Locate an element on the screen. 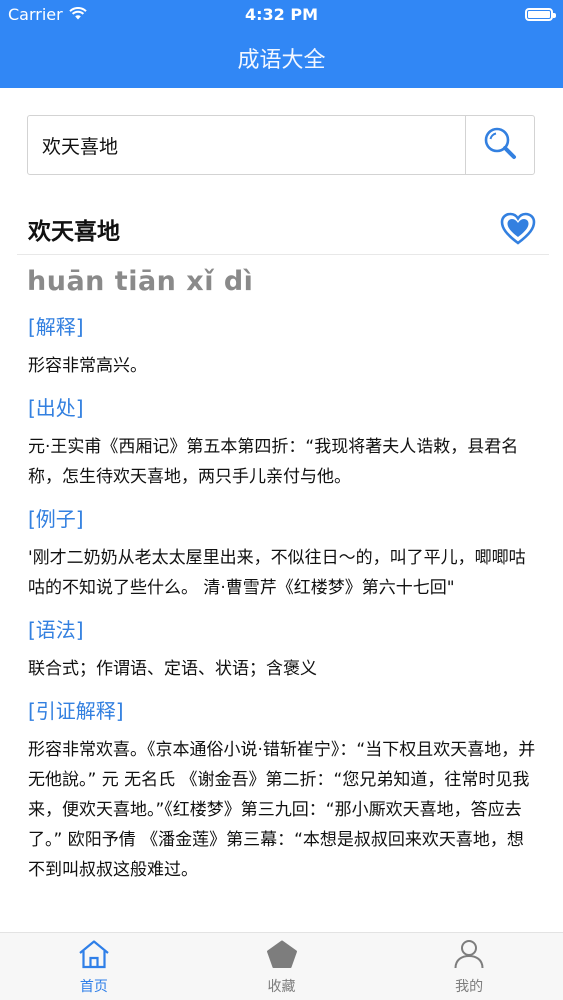 The height and width of the screenshot is (1000, 563). section-heading: [语法] is located at coordinates (56, 630).